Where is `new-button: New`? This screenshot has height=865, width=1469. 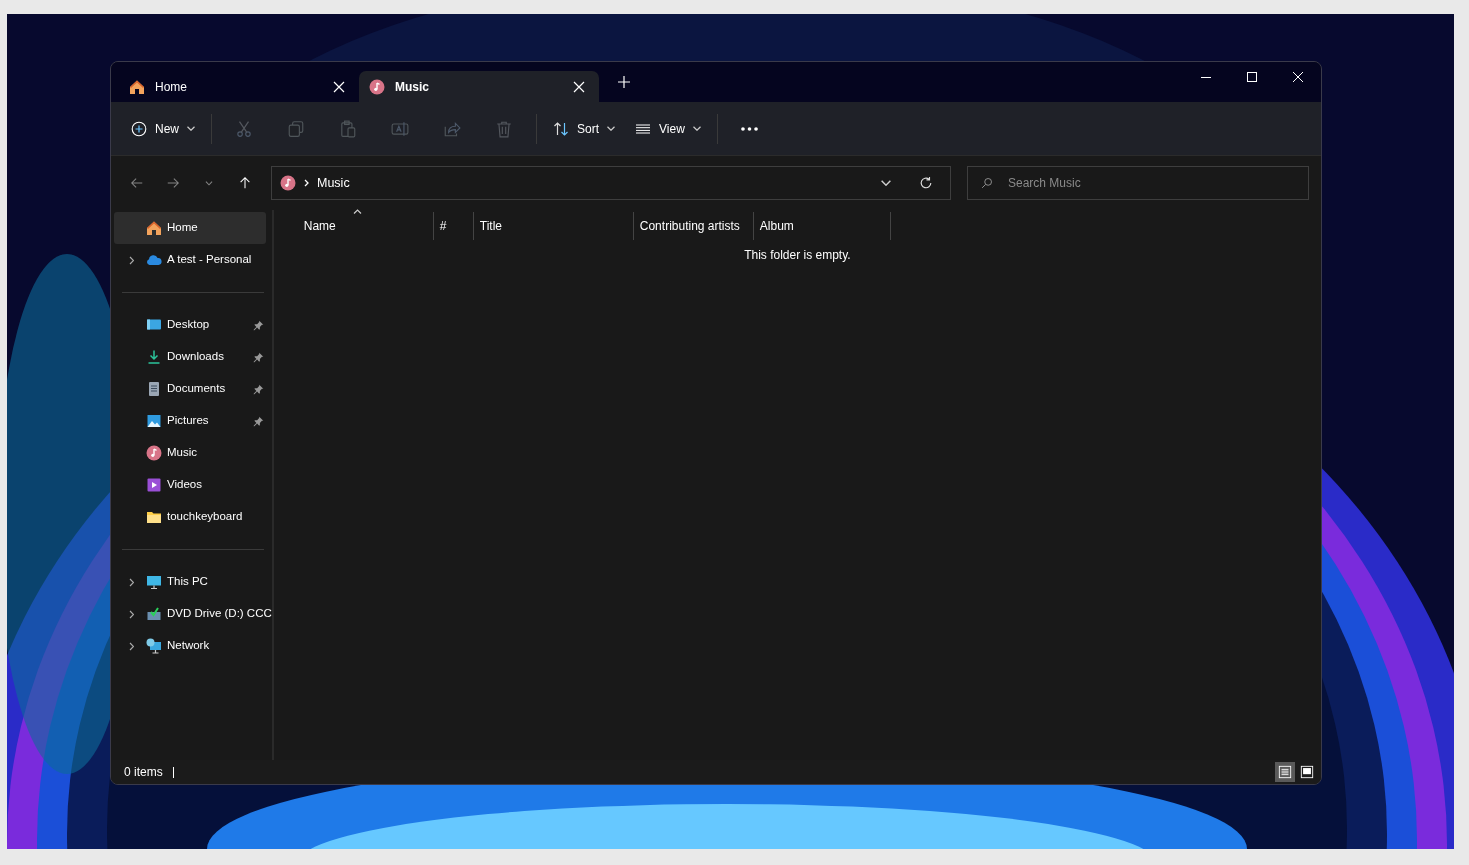 new-button: New is located at coordinates (163, 128).